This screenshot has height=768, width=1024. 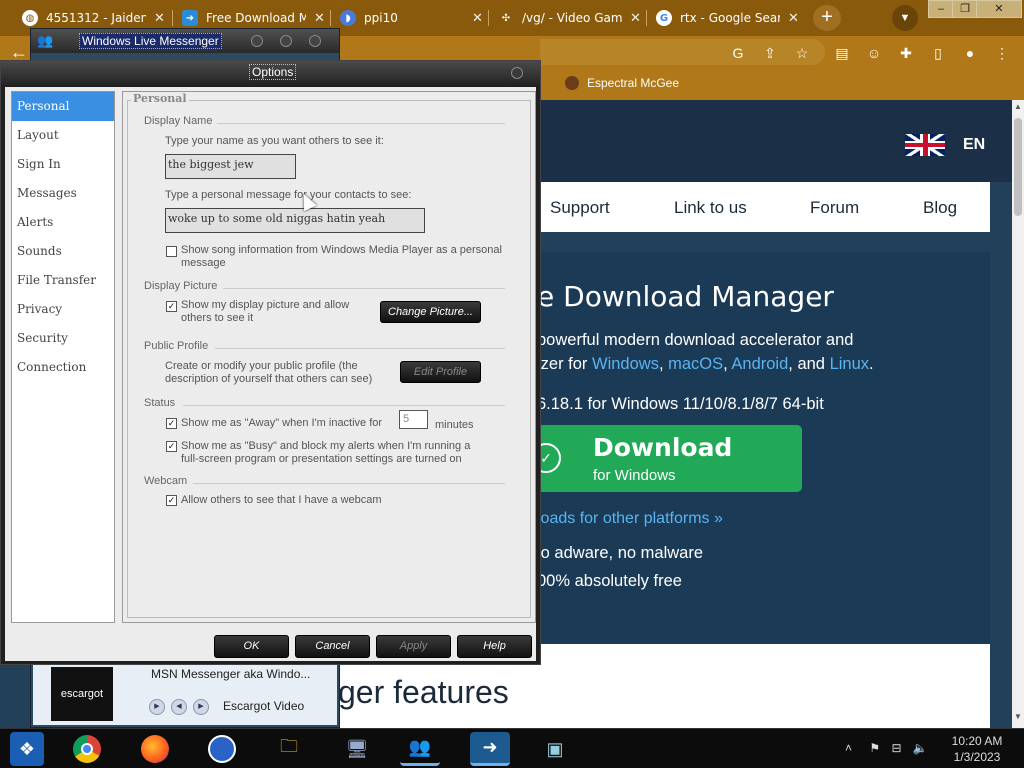 I want to click on video-label: Escargot Video, so click(x=264, y=706).